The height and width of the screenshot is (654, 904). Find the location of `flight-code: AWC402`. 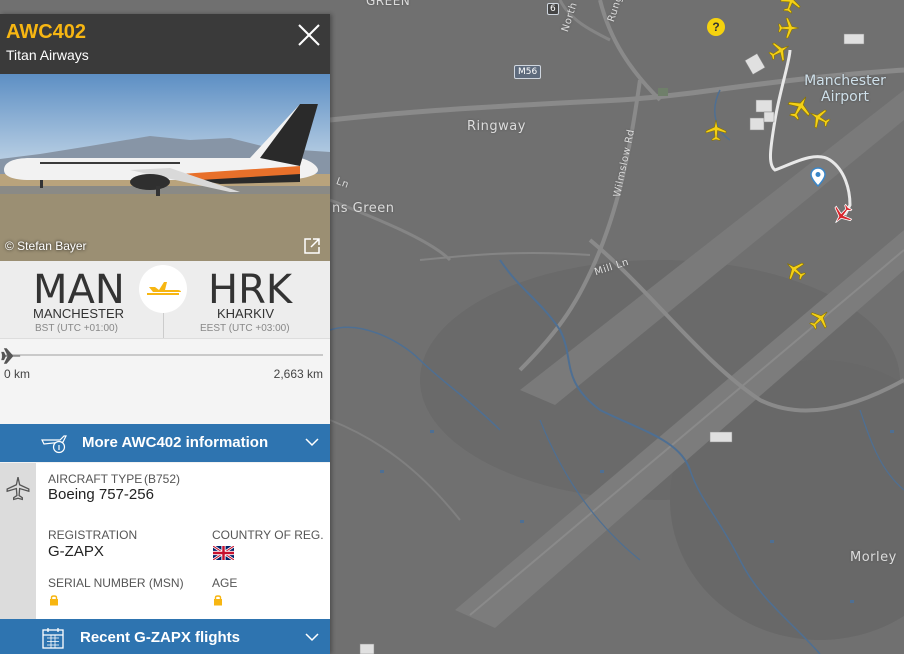

flight-code: AWC402 is located at coordinates (46, 32).